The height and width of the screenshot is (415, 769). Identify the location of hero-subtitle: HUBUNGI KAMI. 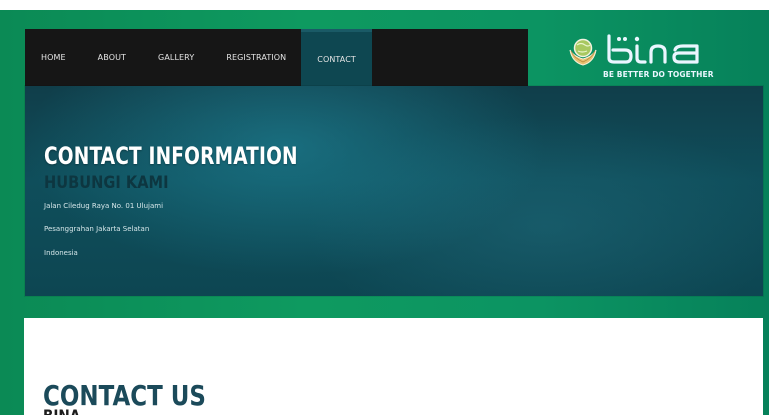
(106, 183).